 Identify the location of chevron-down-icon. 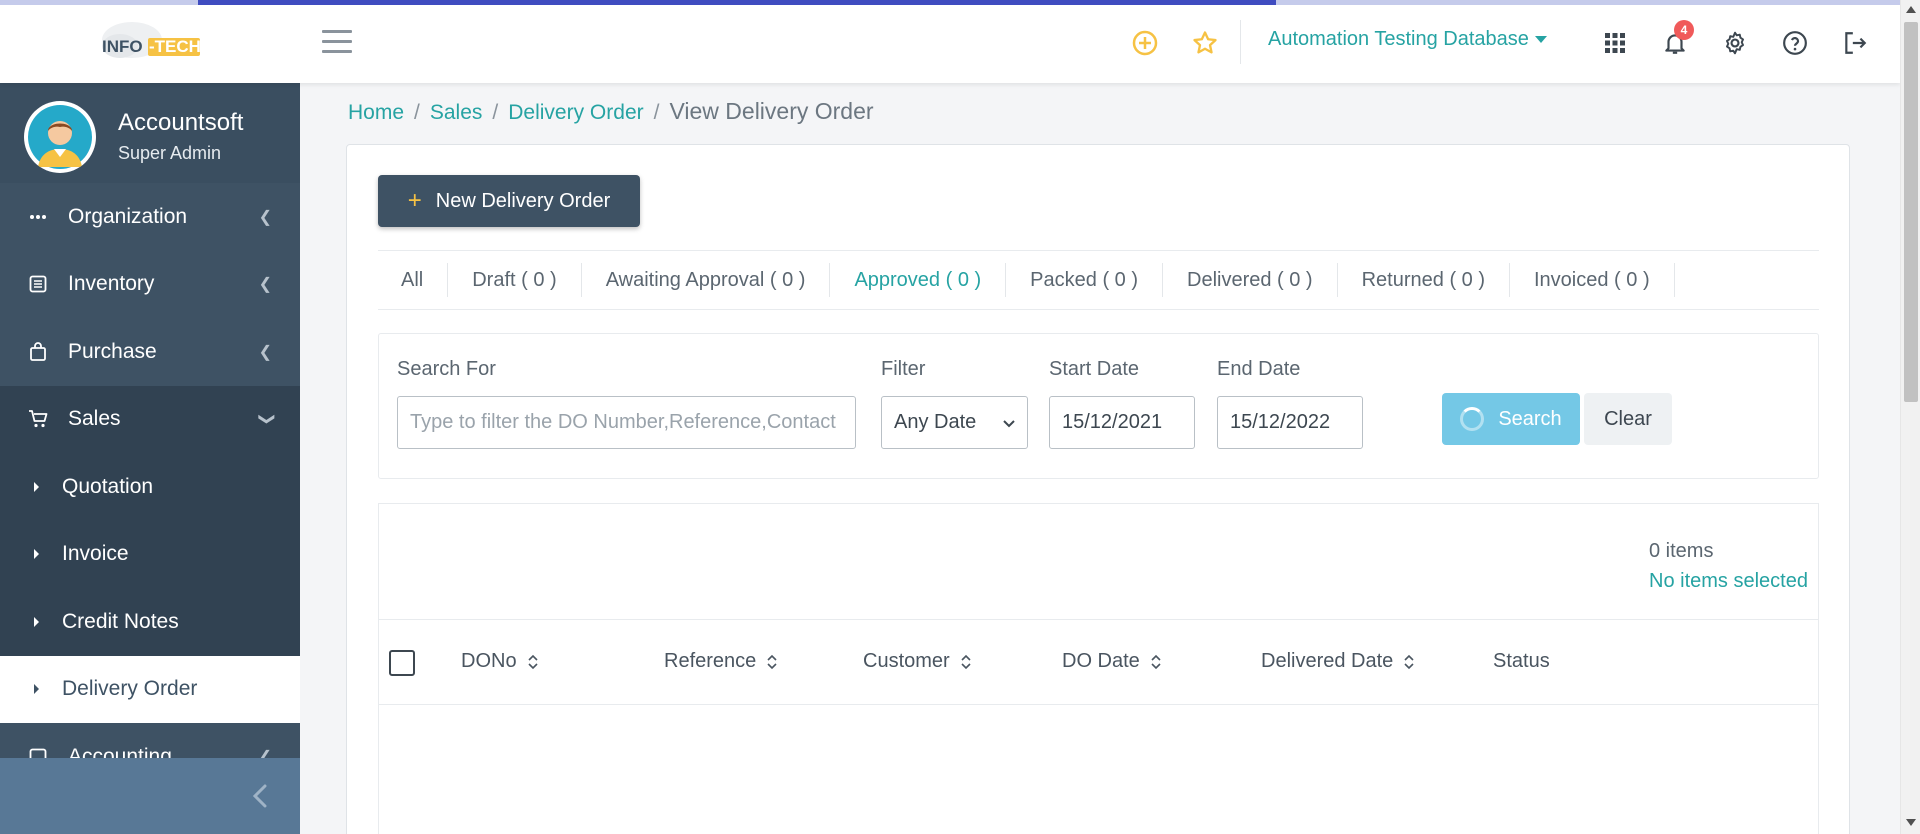
(1009, 423).